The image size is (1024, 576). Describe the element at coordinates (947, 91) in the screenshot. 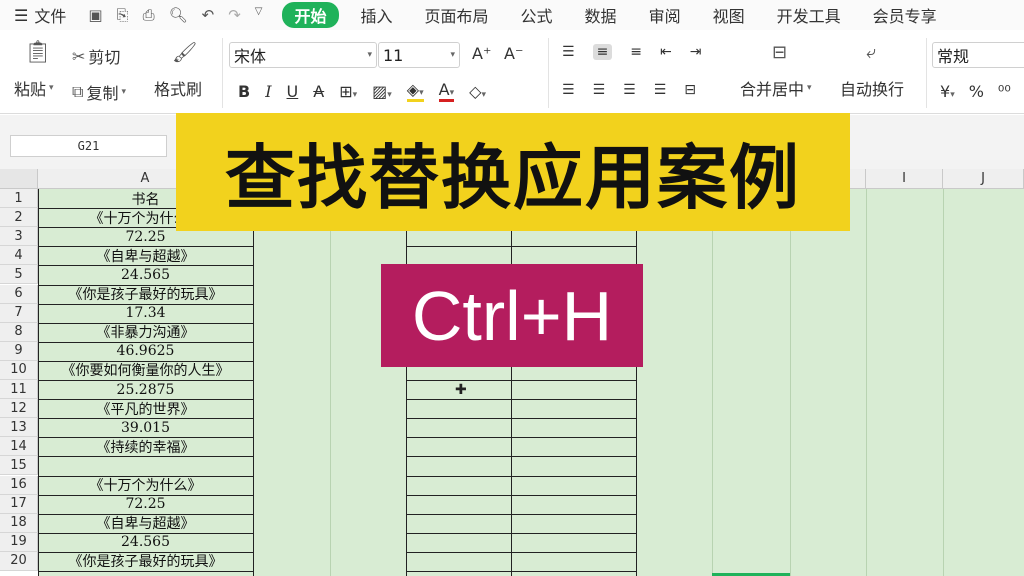

I see `currency-button: ¥▾` at that location.